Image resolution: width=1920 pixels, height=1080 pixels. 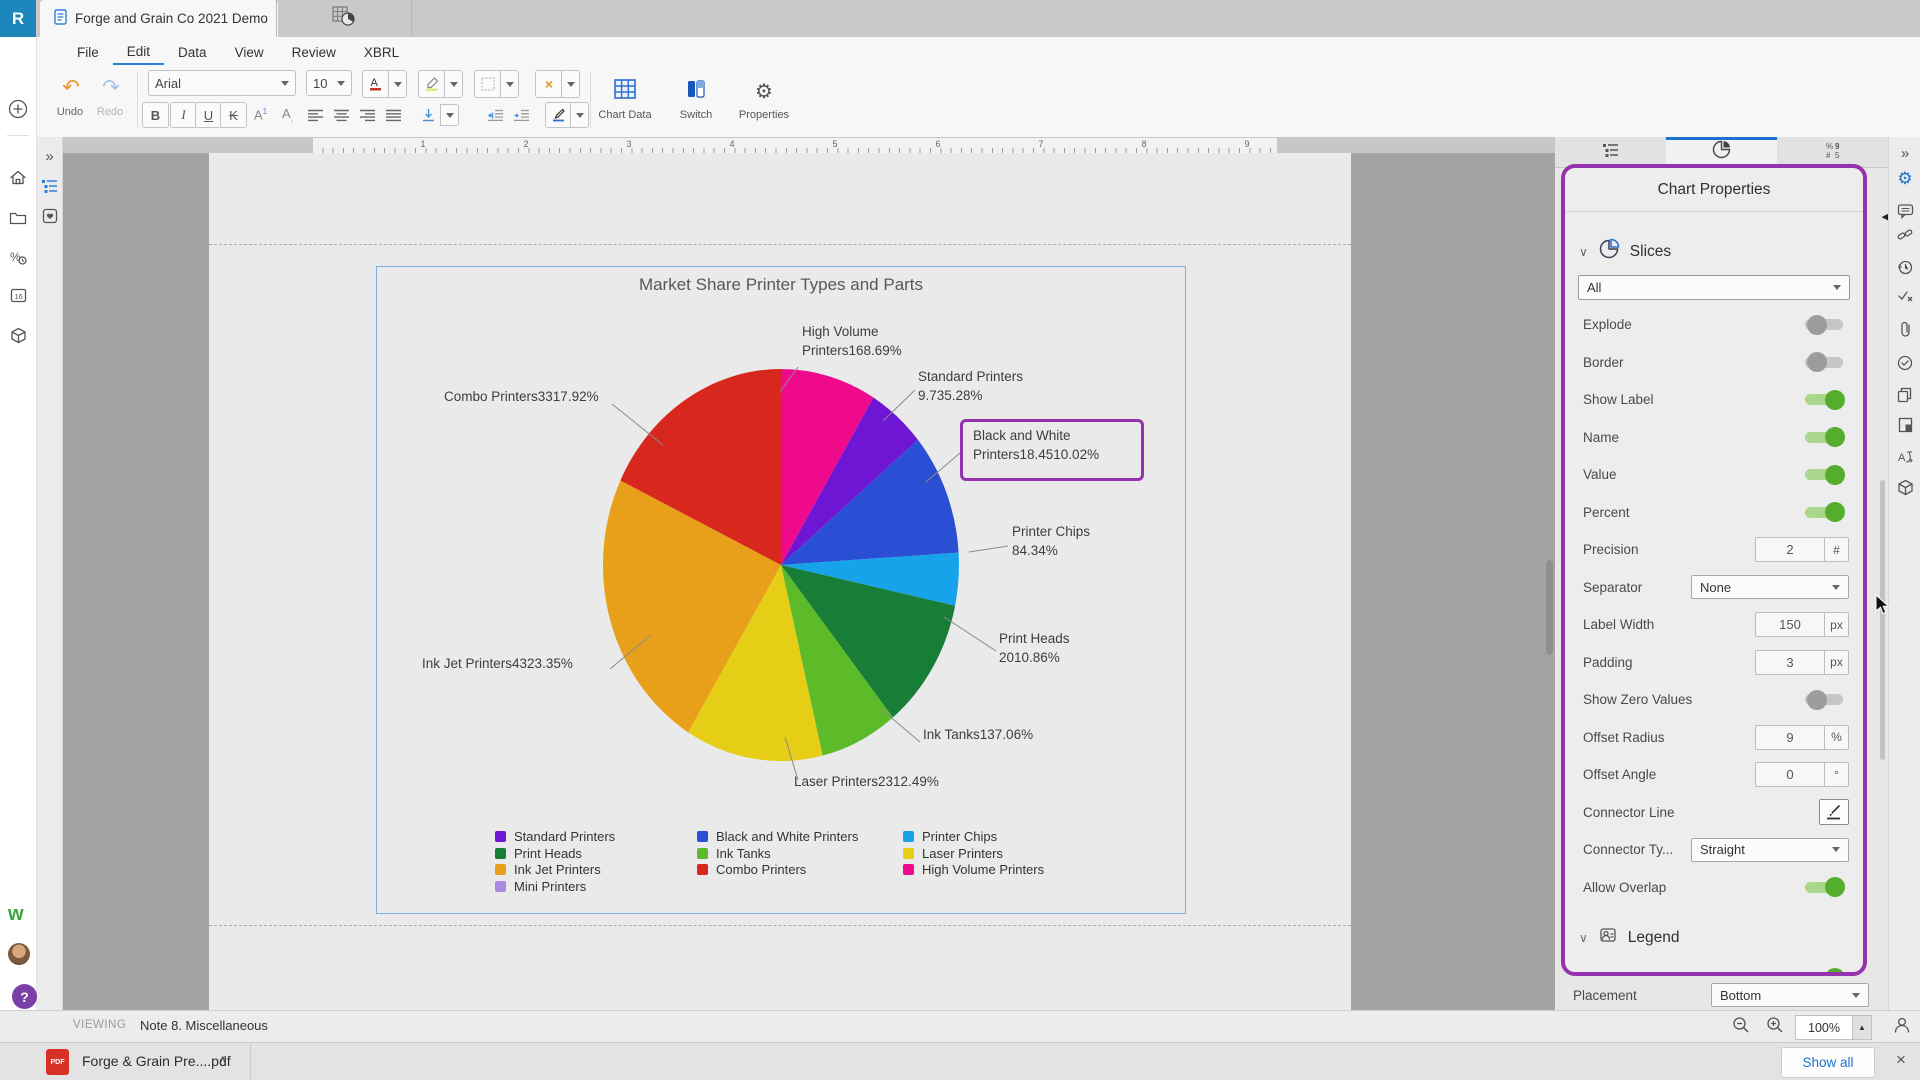 I want to click on close-icon: ×, so click(x=1901, y=1060).